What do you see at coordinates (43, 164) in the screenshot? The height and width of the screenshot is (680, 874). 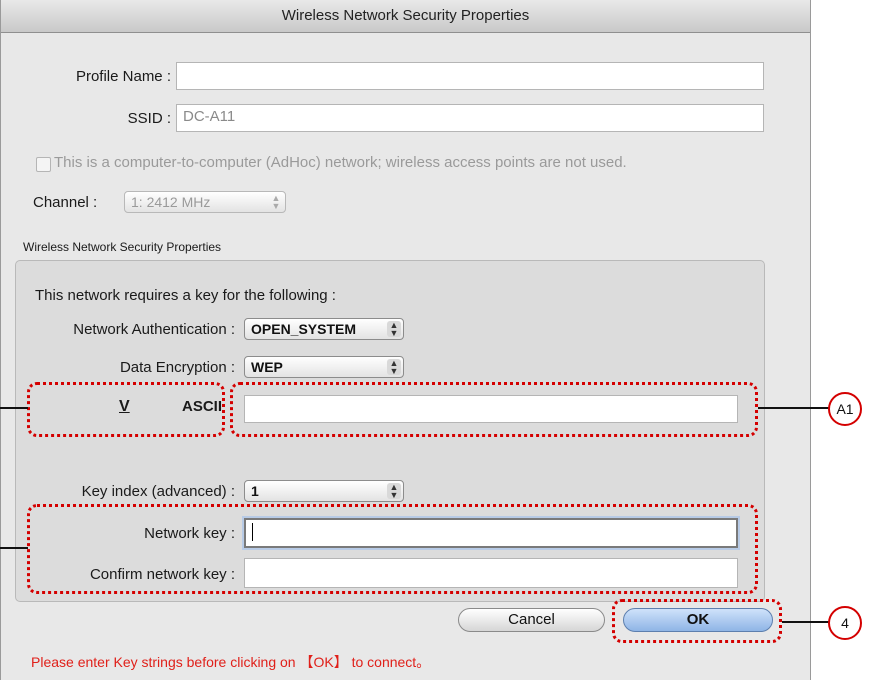 I see `adhoc-checkbox` at bounding box center [43, 164].